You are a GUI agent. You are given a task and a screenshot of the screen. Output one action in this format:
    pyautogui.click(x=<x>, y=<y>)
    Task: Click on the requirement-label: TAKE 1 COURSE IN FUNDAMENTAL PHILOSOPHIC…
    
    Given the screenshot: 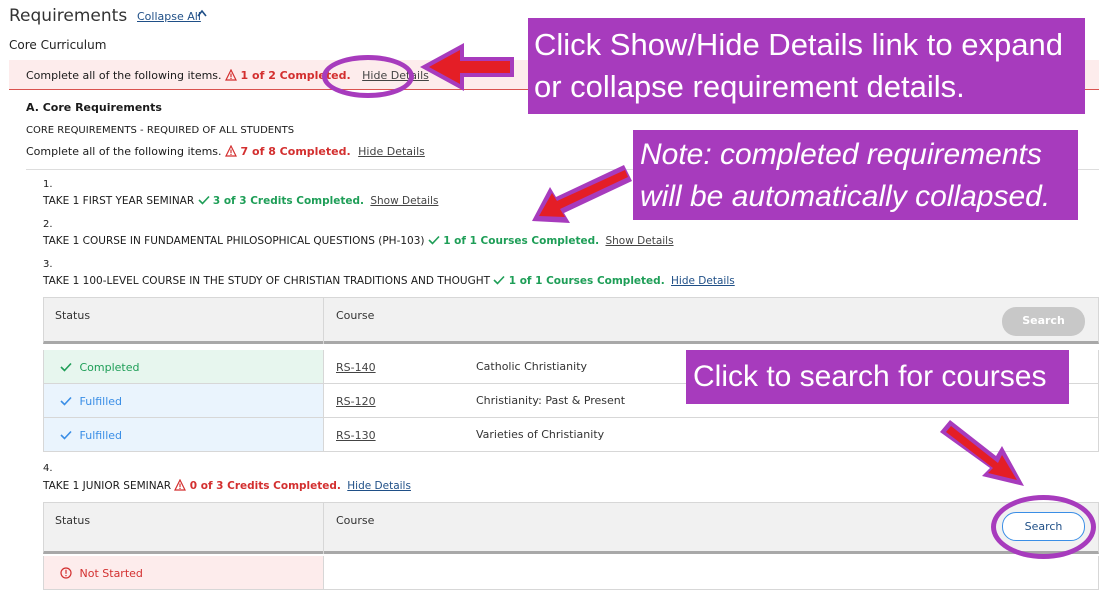 What is the action you would take?
    pyautogui.click(x=234, y=241)
    